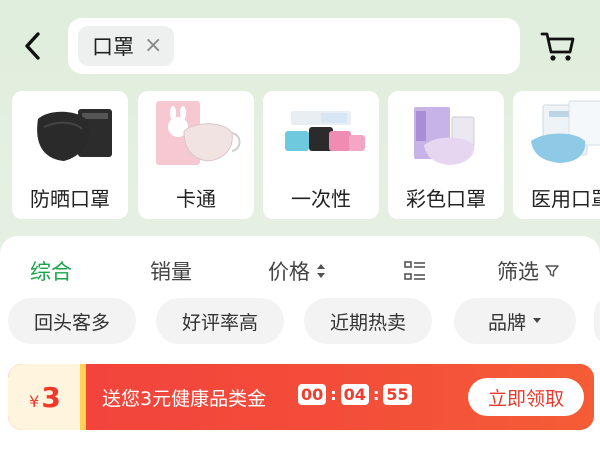 The height and width of the screenshot is (454, 600). What do you see at coordinates (184, 399) in the screenshot?
I see `banner-text: 送您3元健康品类金` at bounding box center [184, 399].